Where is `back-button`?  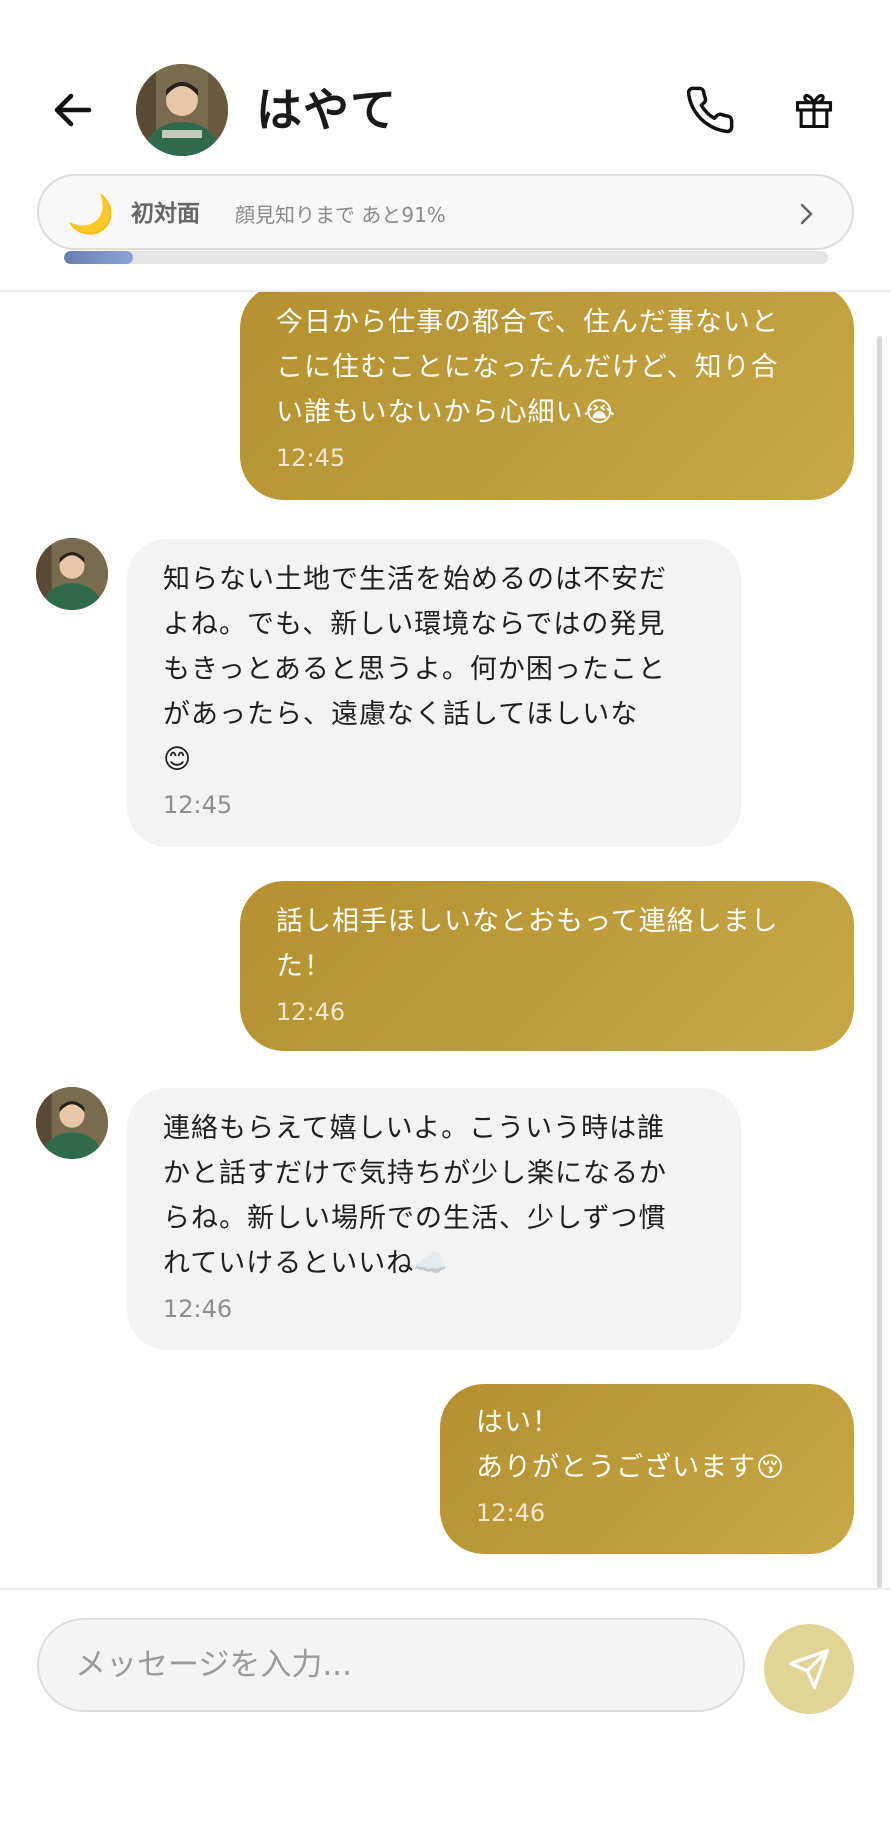 back-button is located at coordinates (72, 110).